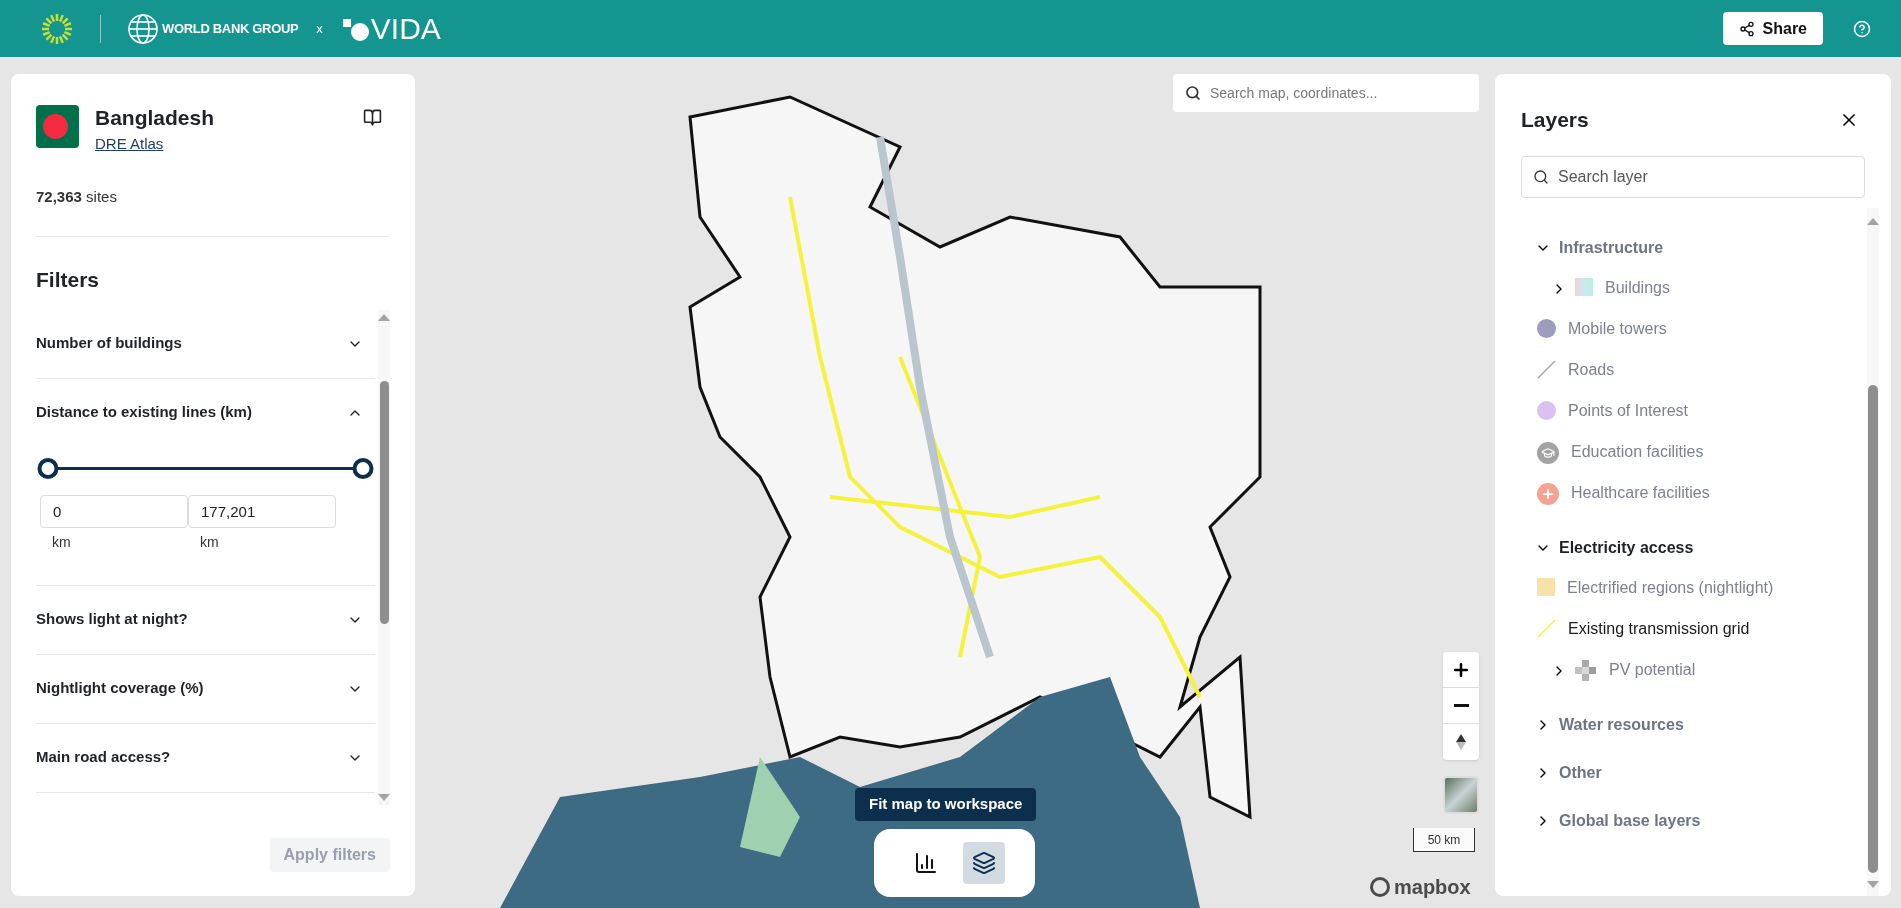 The height and width of the screenshot is (908, 1901). I want to click on layer-group-header: Electricity access, so click(1626, 547).